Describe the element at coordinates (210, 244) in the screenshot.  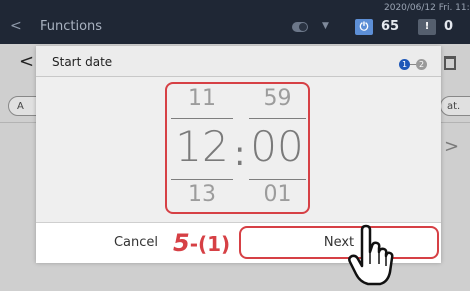
I see `annotation-step-suffix: -(1)` at that location.